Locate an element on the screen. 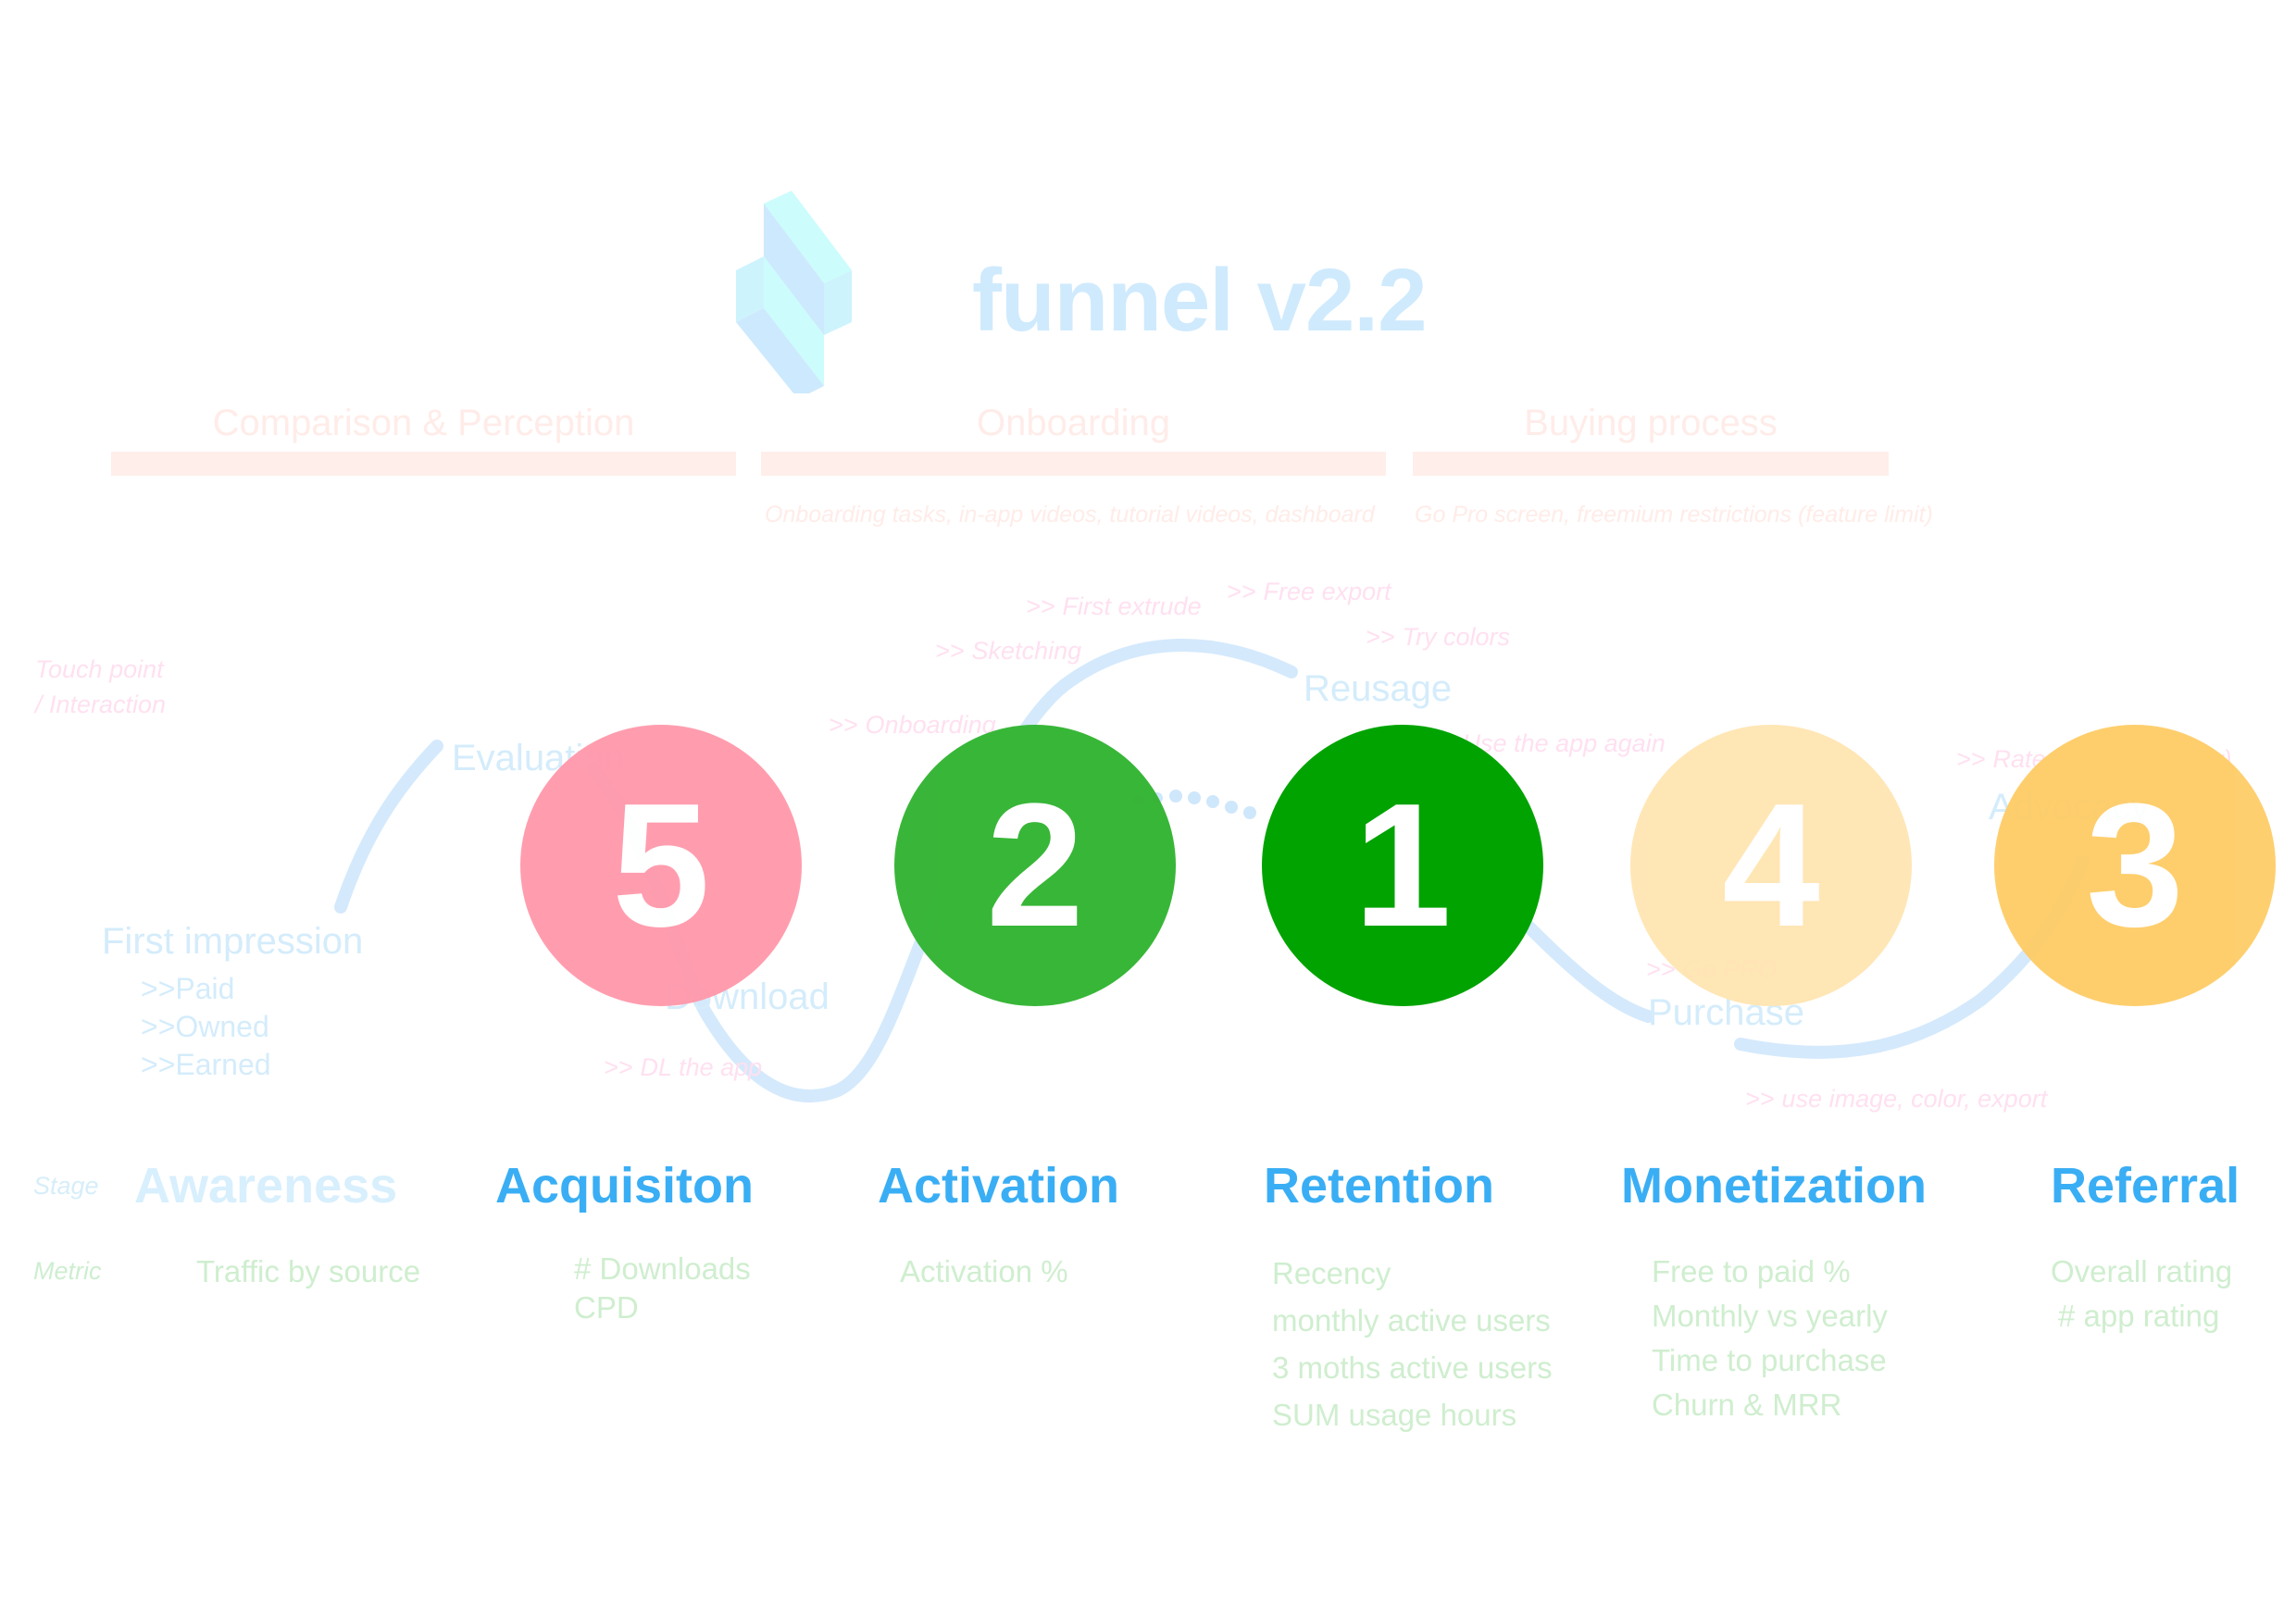 The width and height of the screenshot is (2296, 1618). metric-item: Recency is located at coordinates (1331, 1273).